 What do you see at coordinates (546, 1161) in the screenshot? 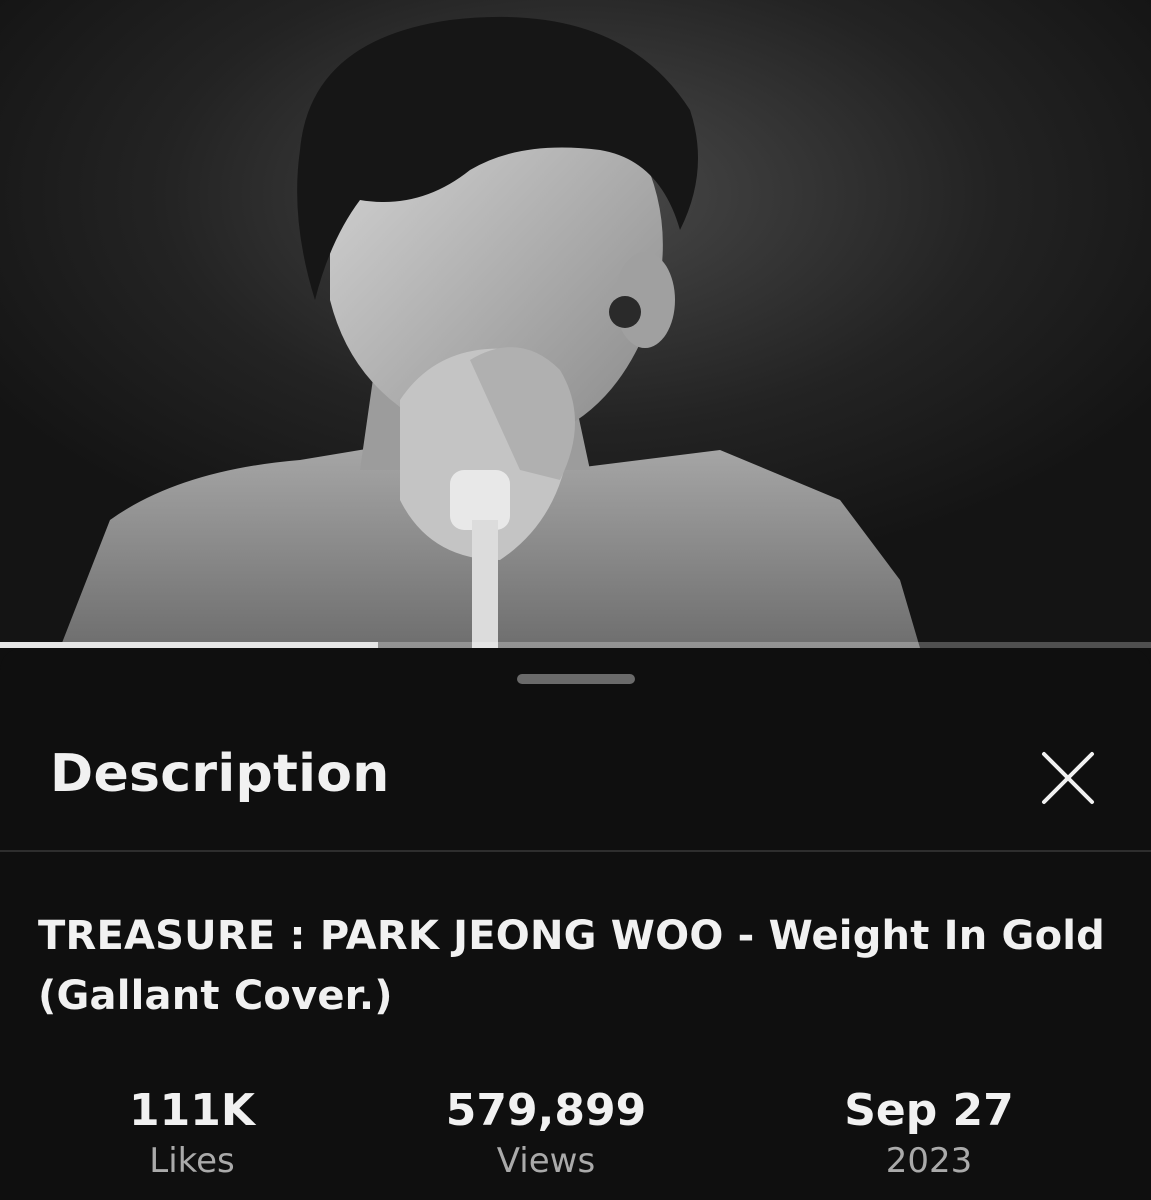
I see `views-label: Views` at bounding box center [546, 1161].